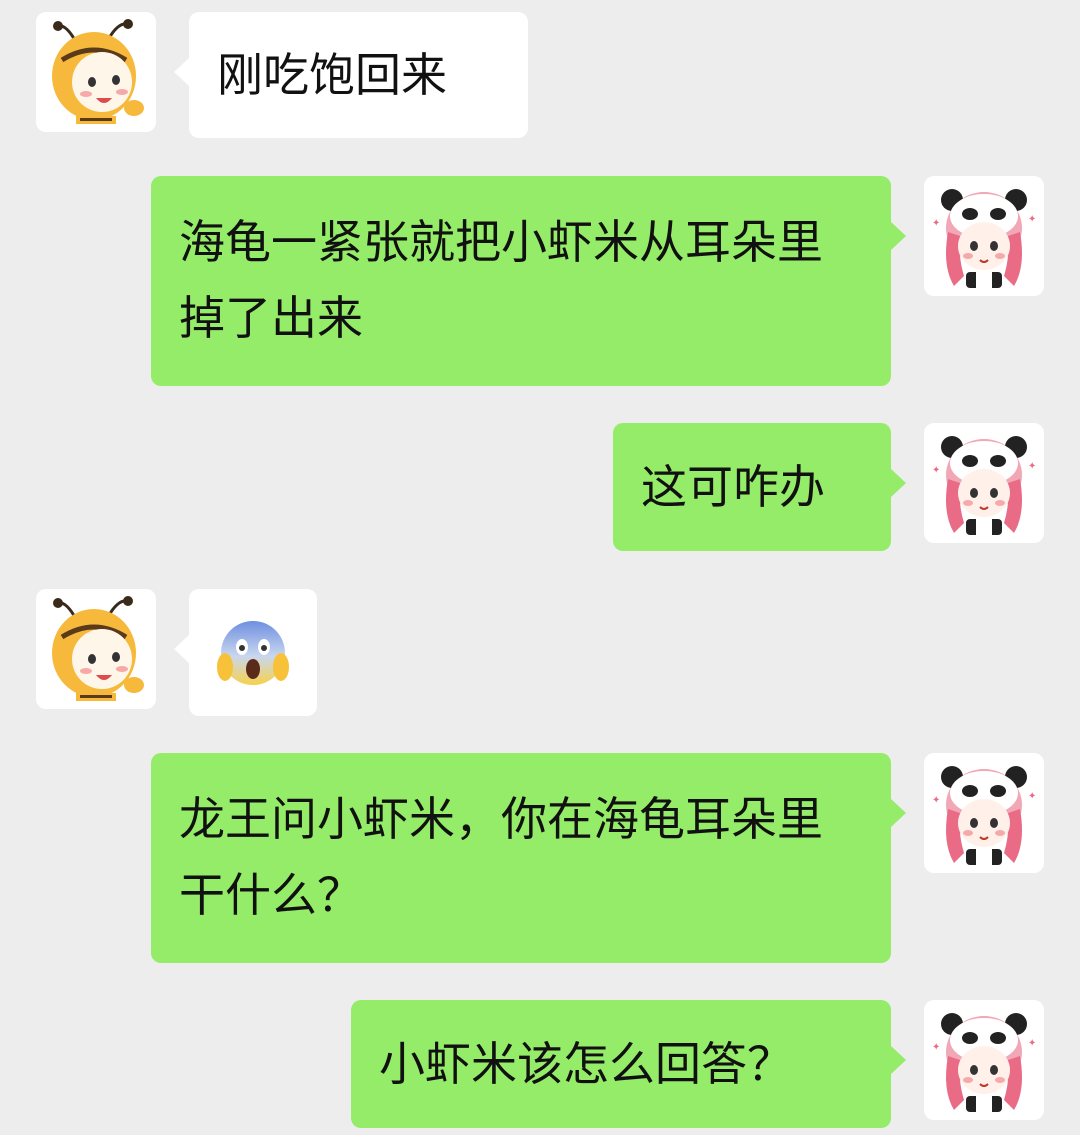 Image resolution: width=1080 pixels, height=1135 pixels. I want to click on message-text: 龙王问小虾米，你在海龟耳朵里干什么？, so click(501, 857).